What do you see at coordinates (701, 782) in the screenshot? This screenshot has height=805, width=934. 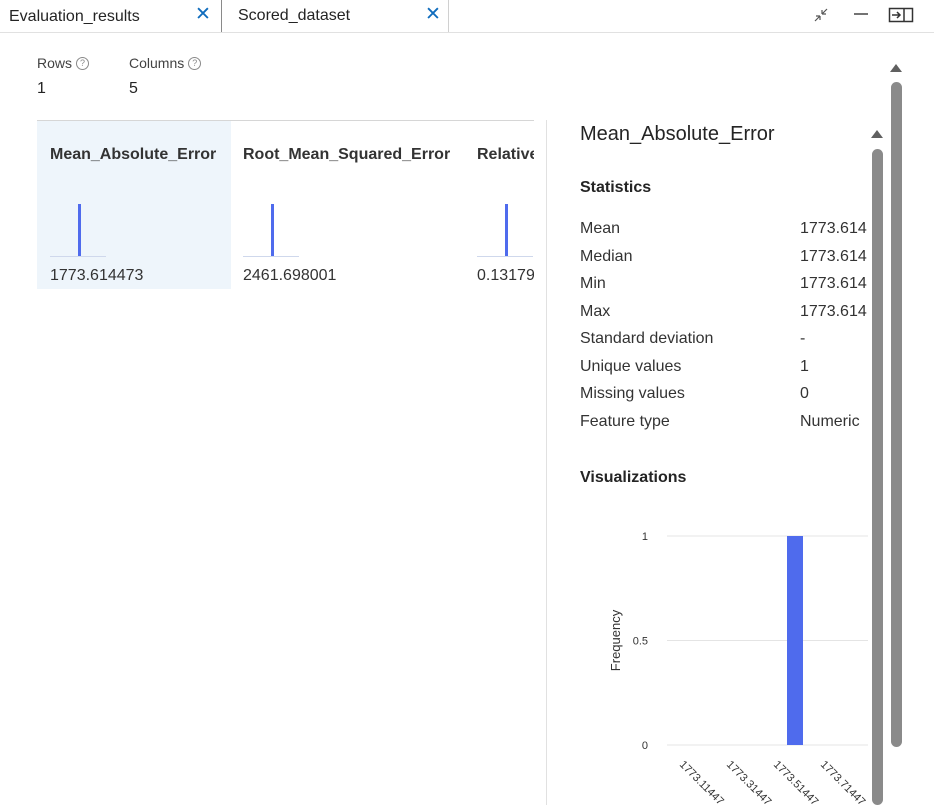 I see `x-tick-label: 1773.11447` at bounding box center [701, 782].